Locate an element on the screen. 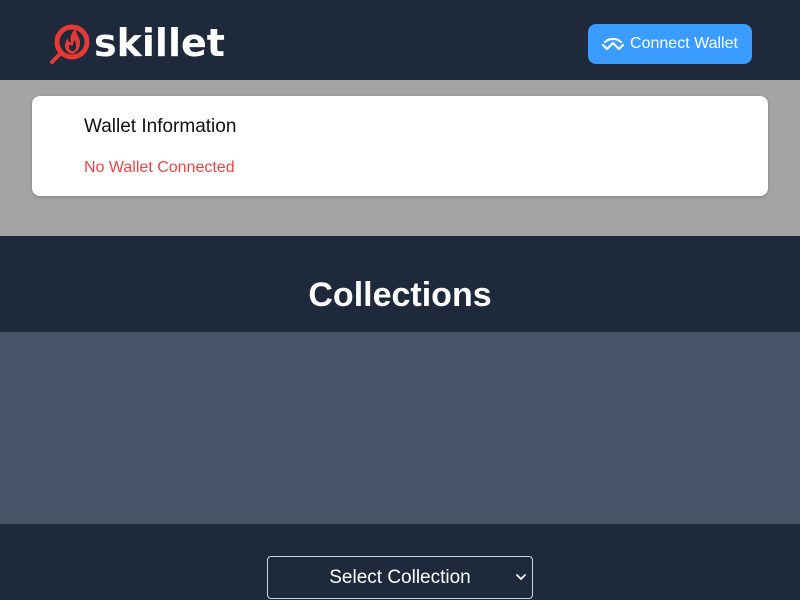 The width and height of the screenshot is (800, 600). collection-select: Select Collection is located at coordinates (400, 577).